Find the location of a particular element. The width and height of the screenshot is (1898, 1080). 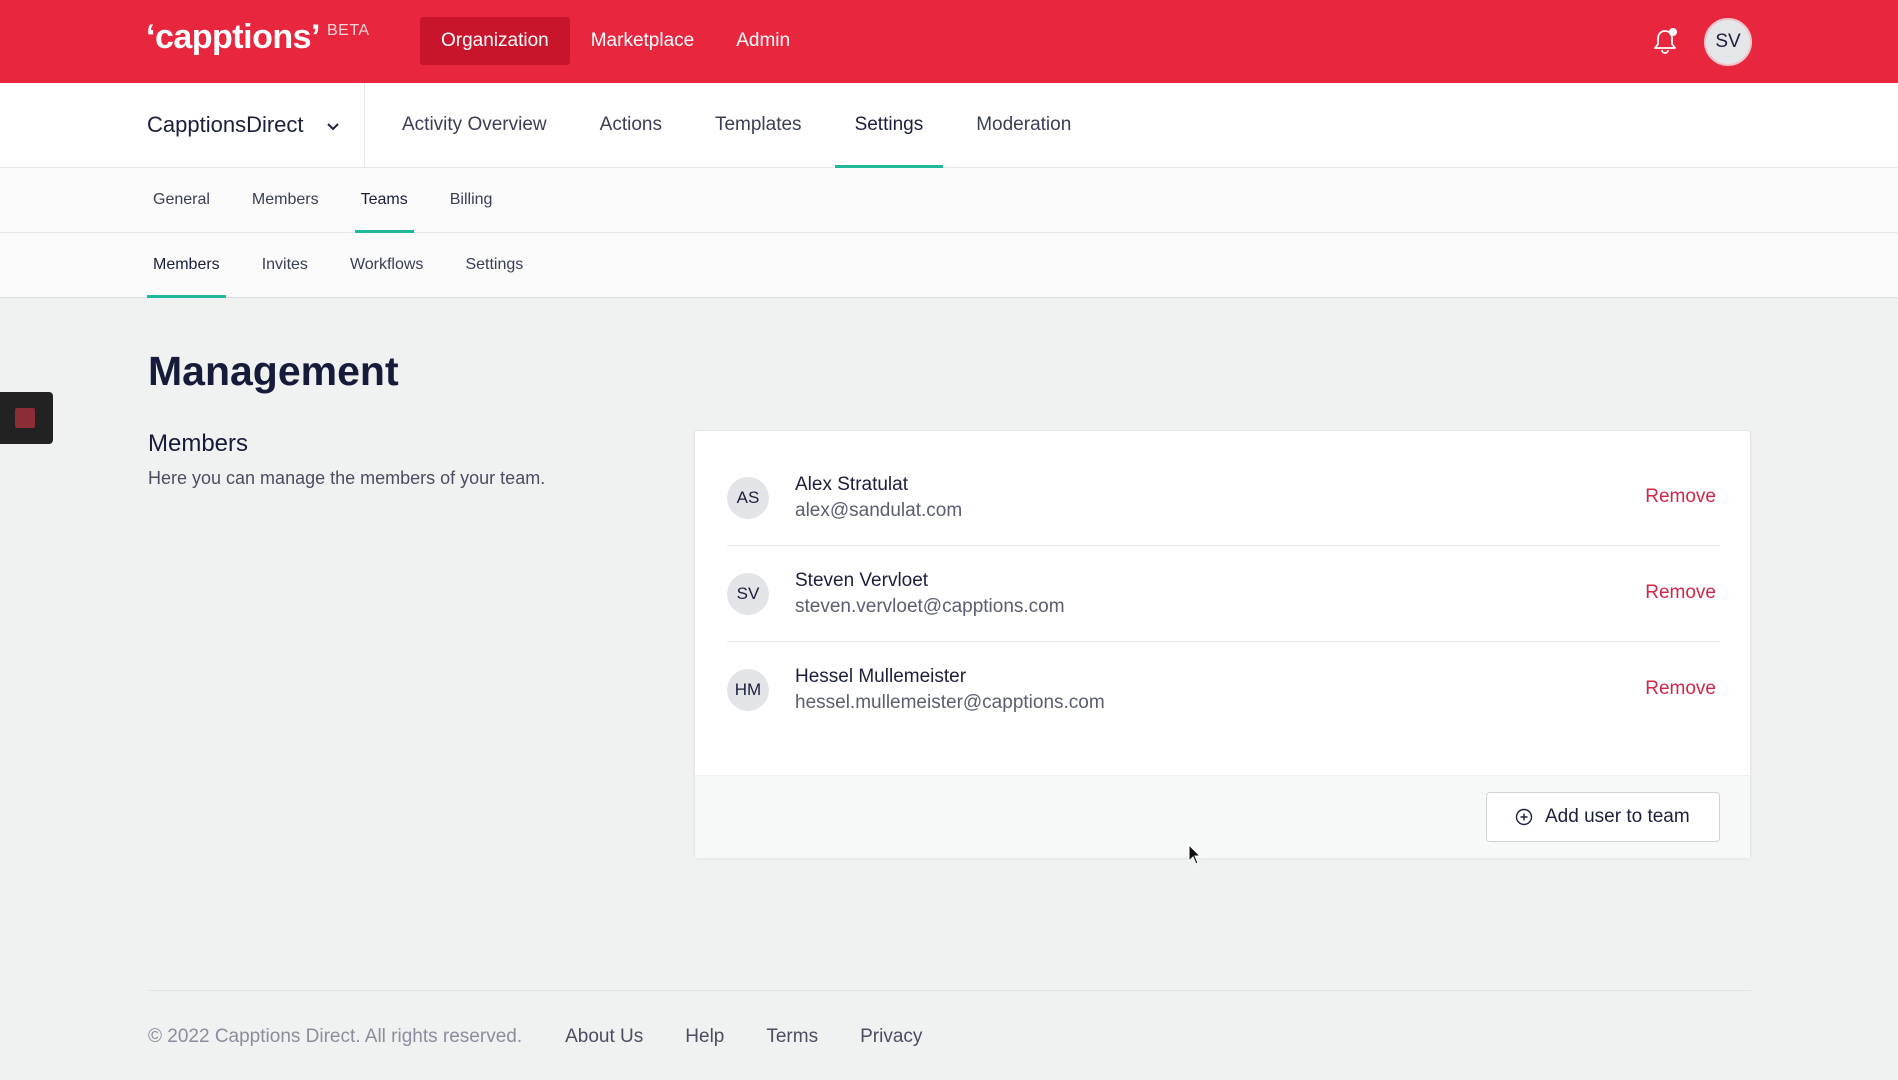

tab-general: General is located at coordinates (181, 200).